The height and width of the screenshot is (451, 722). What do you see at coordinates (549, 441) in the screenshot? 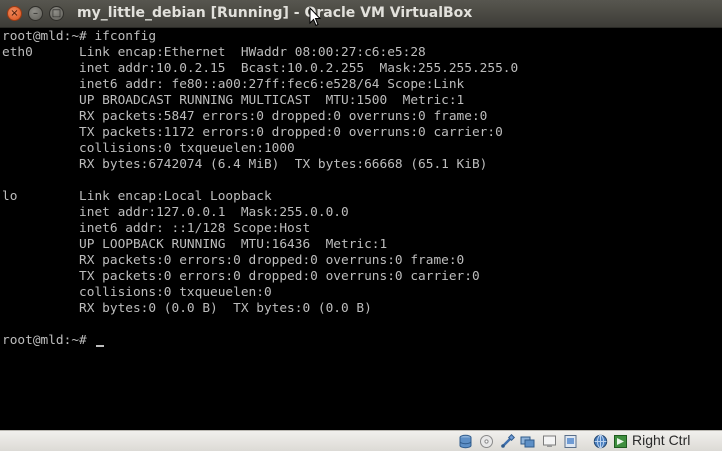
I see `display-icon` at bounding box center [549, 441].